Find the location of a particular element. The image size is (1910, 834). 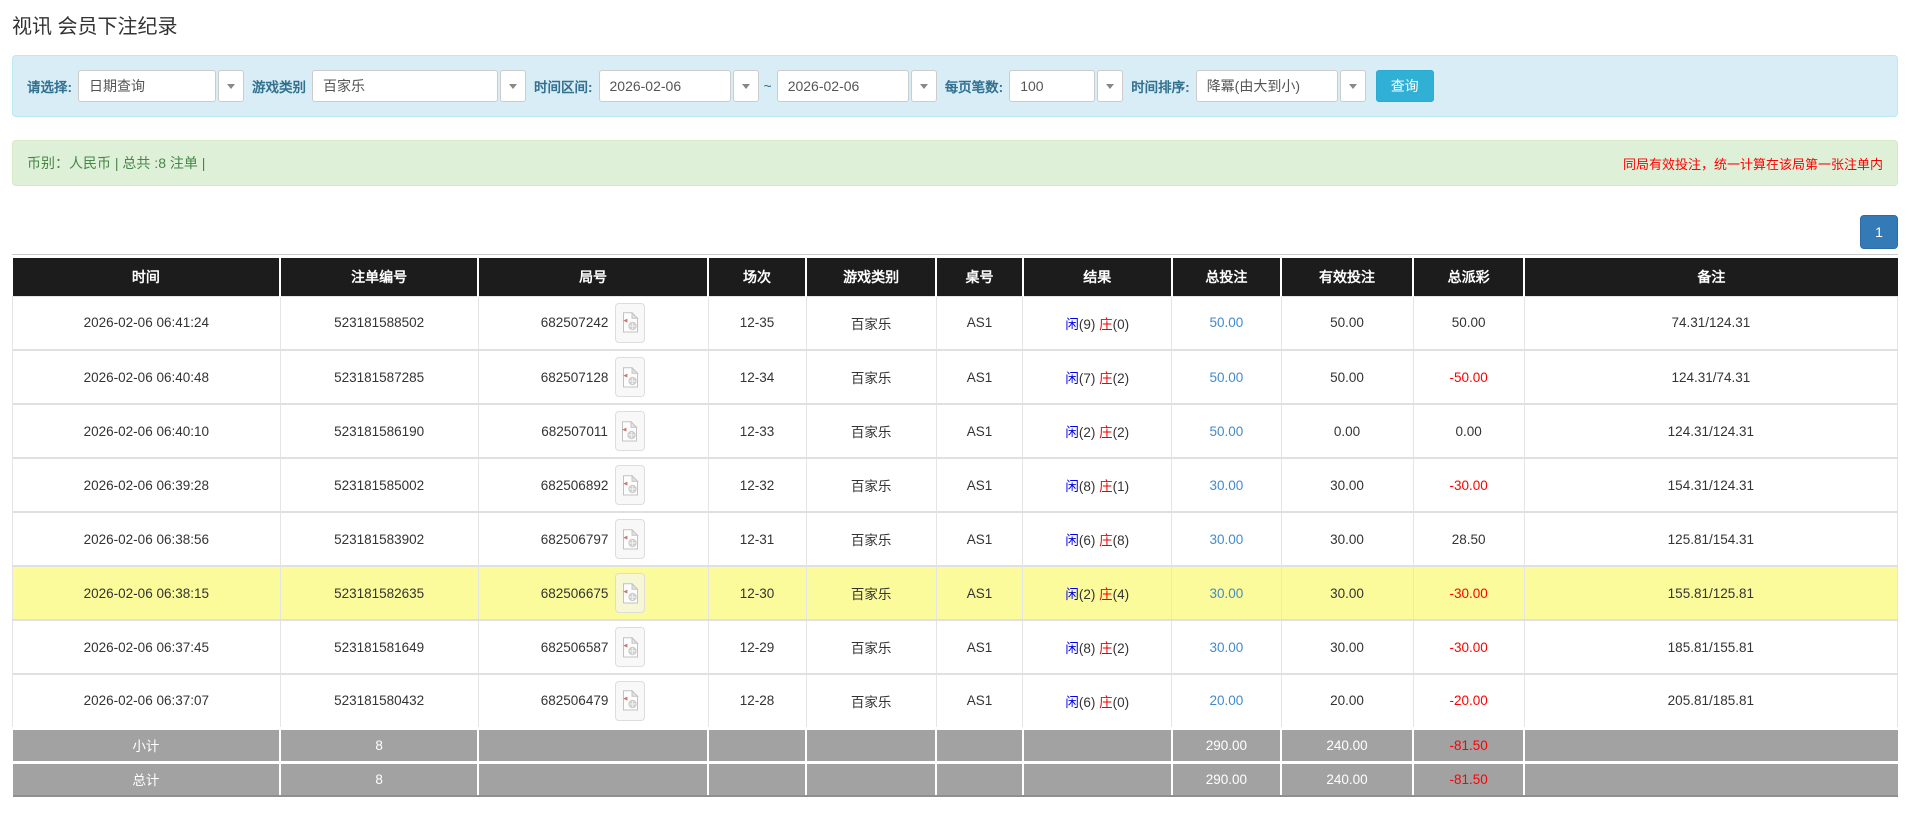

cell-total-bet: 50.00 is located at coordinates (1226, 431).